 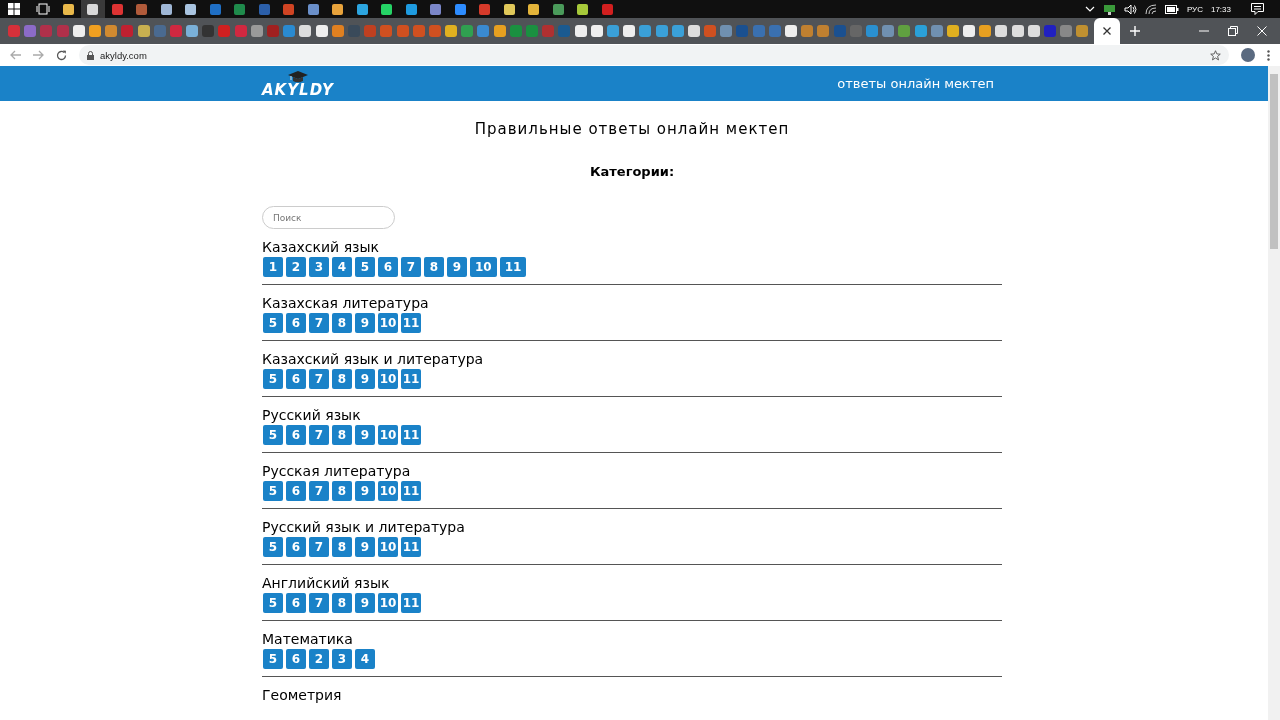 What do you see at coordinates (915, 83) in the screenshot?
I see `nav-link: ответы онлайн мектеп` at bounding box center [915, 83].